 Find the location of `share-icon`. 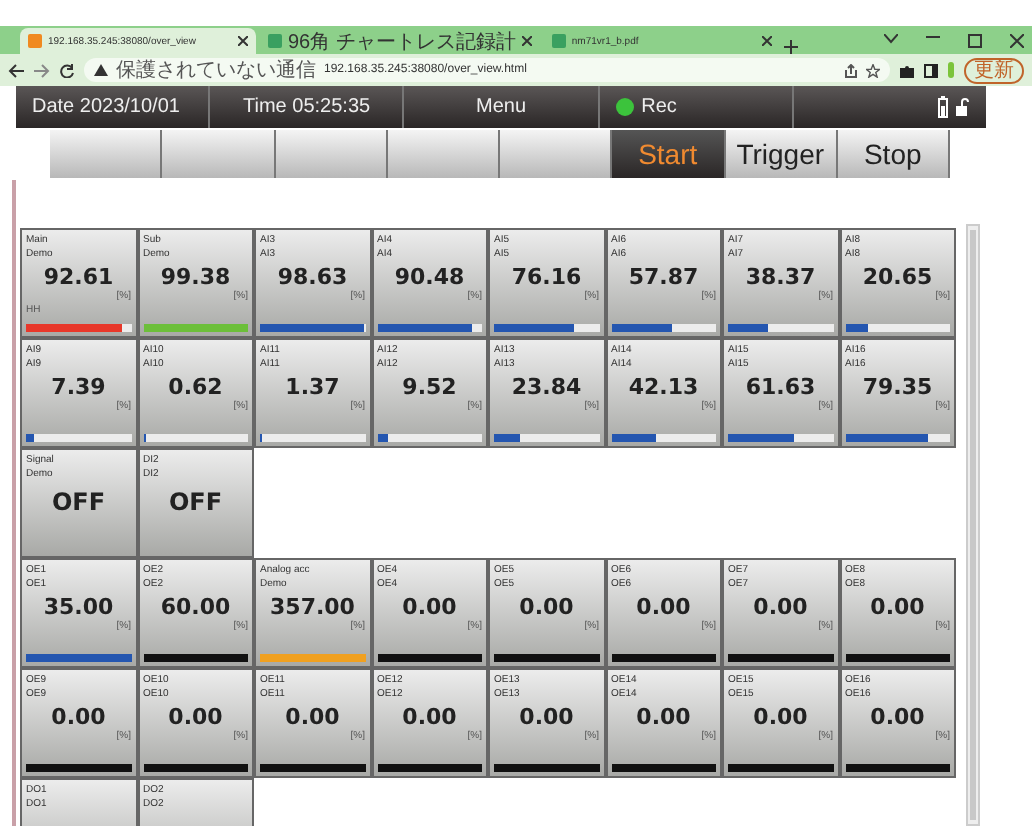

share-icon is located at coordinates (851, 70).